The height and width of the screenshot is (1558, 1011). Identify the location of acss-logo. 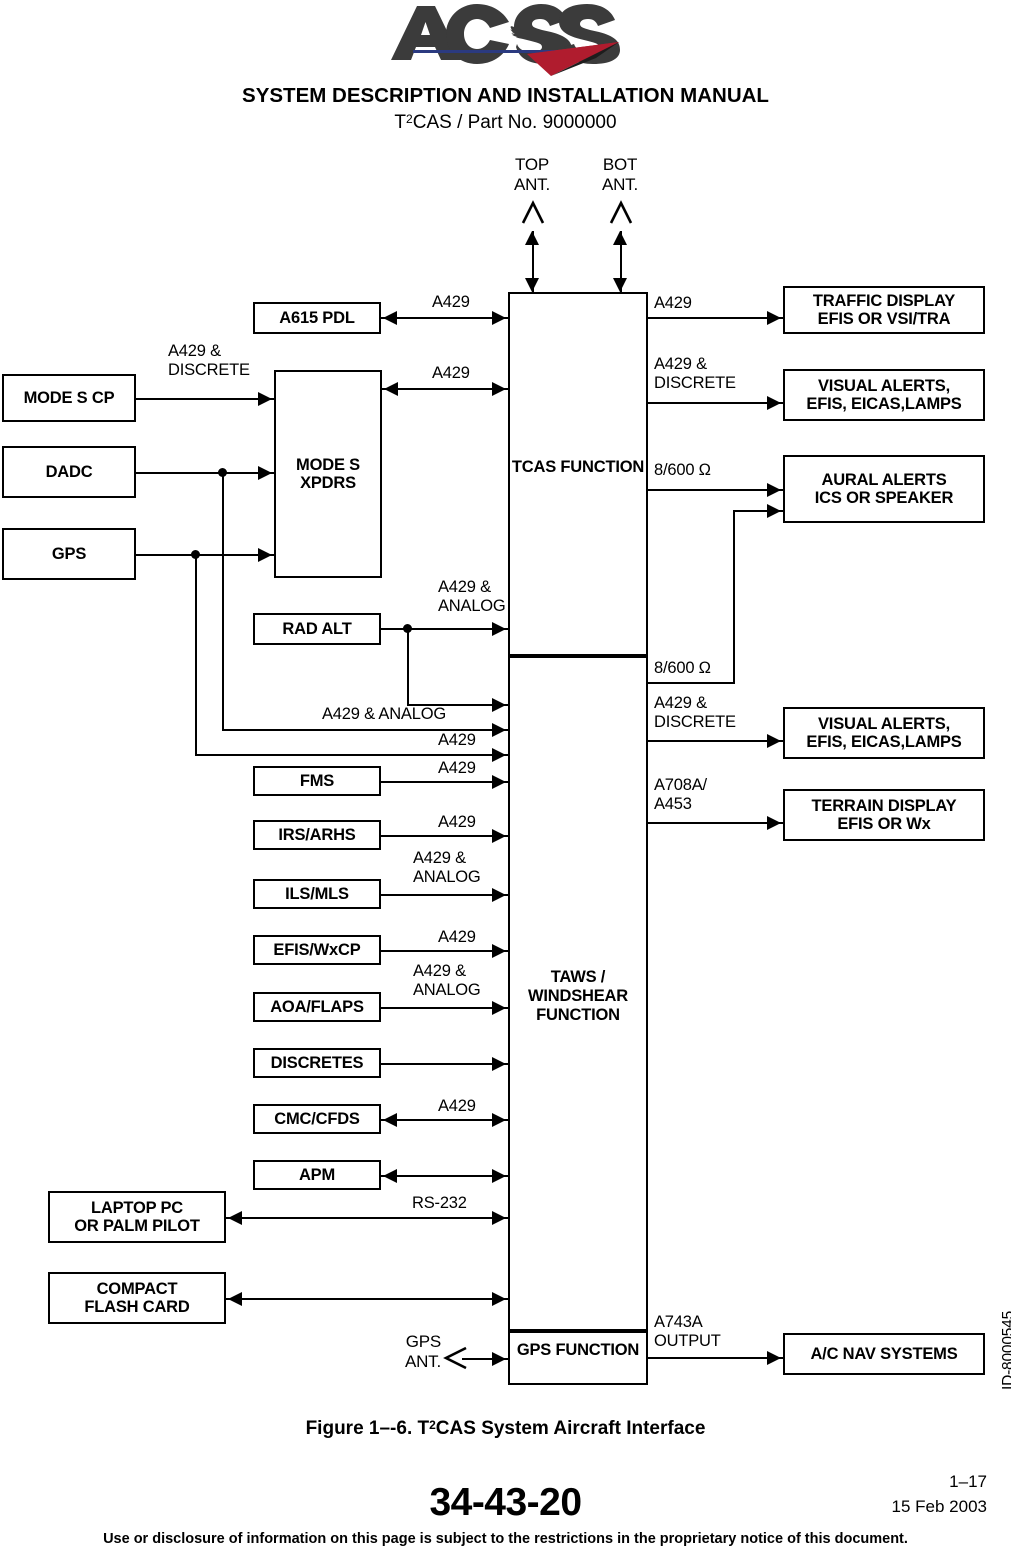
(505, 41).